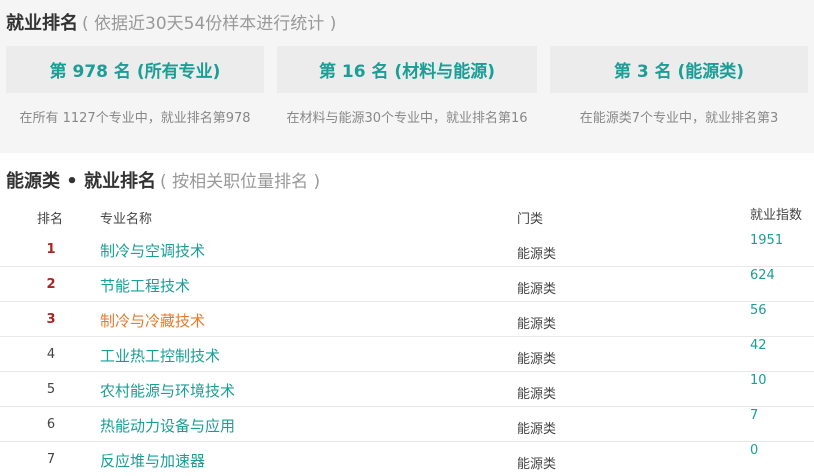  Describe the element at coordinates (145, 285) in the screenshot. I see `major-link: 节能工程技术` at that location.